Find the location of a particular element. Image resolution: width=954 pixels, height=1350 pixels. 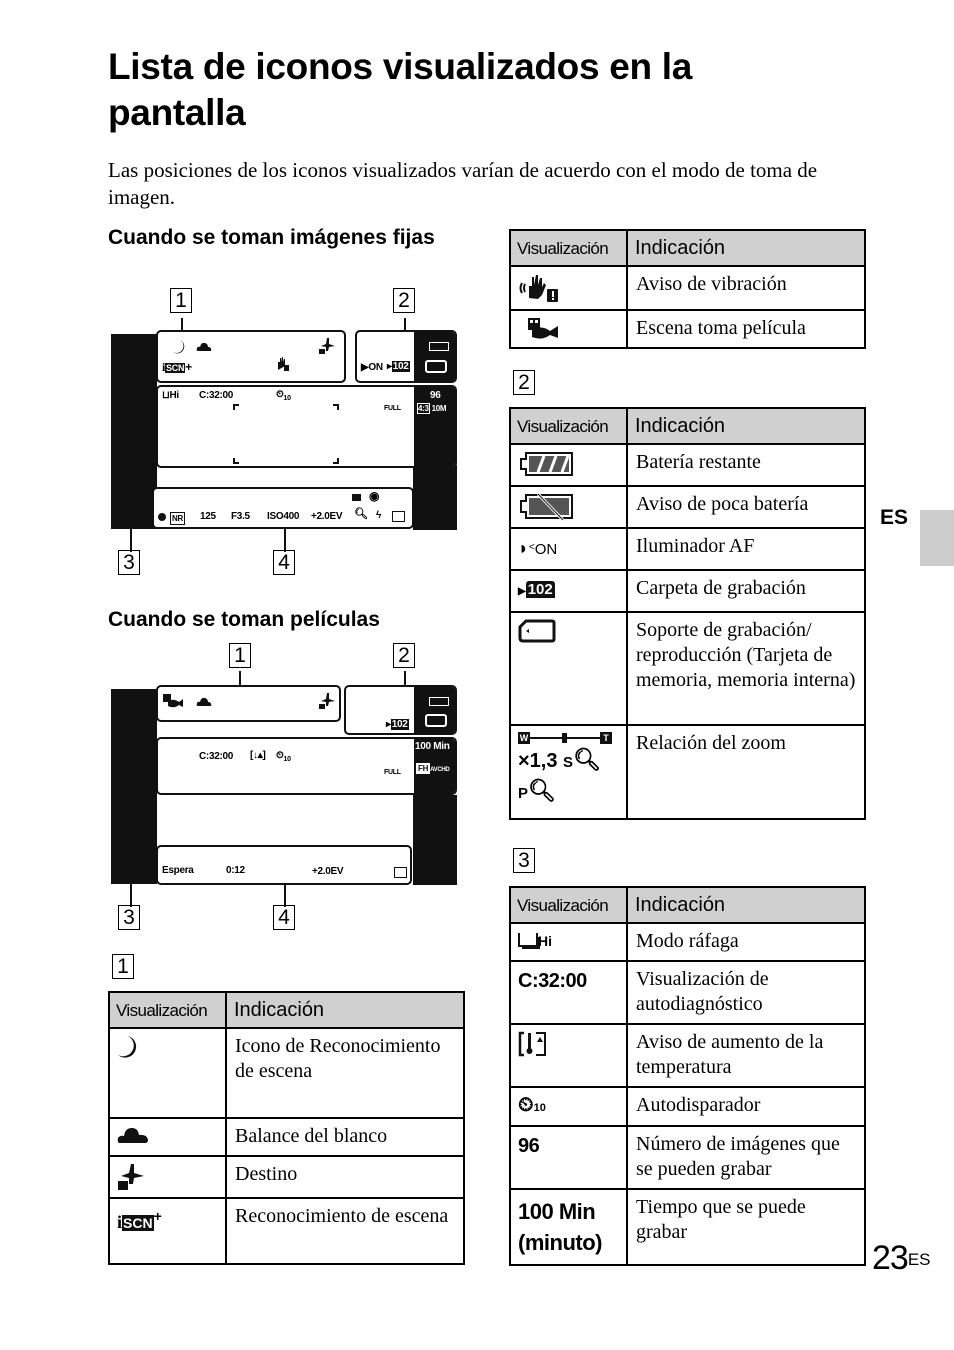

table-row: ⏲10 Autodisparador is located at coordinates (687, 1106).